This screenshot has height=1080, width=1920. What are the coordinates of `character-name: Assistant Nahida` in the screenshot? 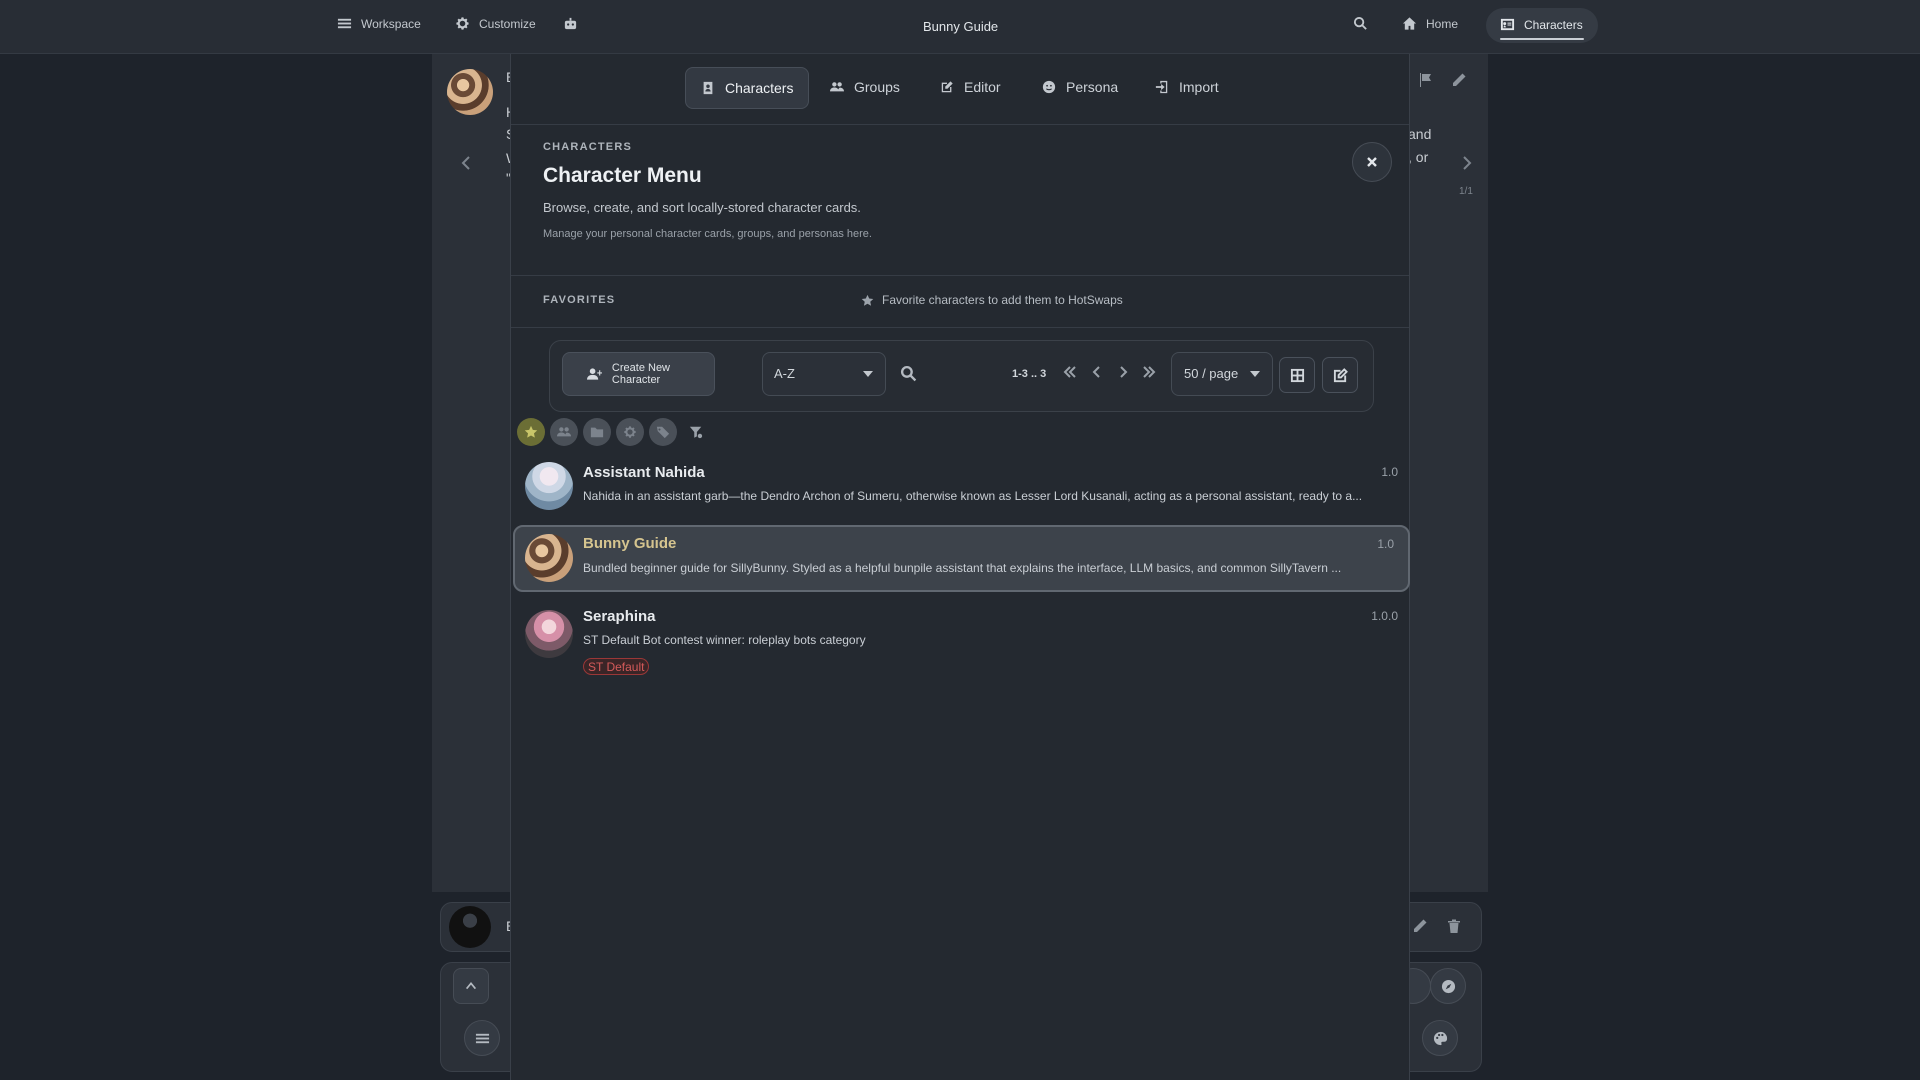 It's located at (644, 472).